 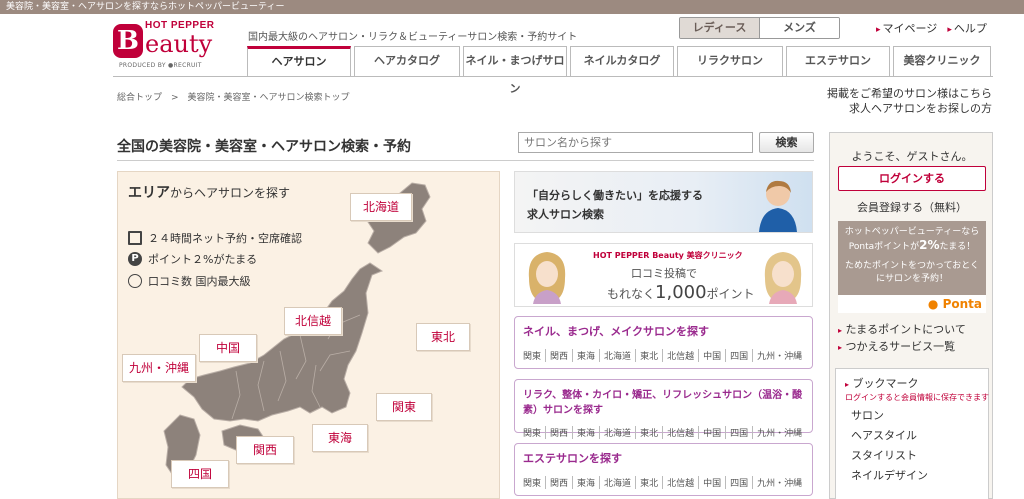 I want to click on region-kyushu-okinawa: 九州・沖縄, so click(x=159, y=368).